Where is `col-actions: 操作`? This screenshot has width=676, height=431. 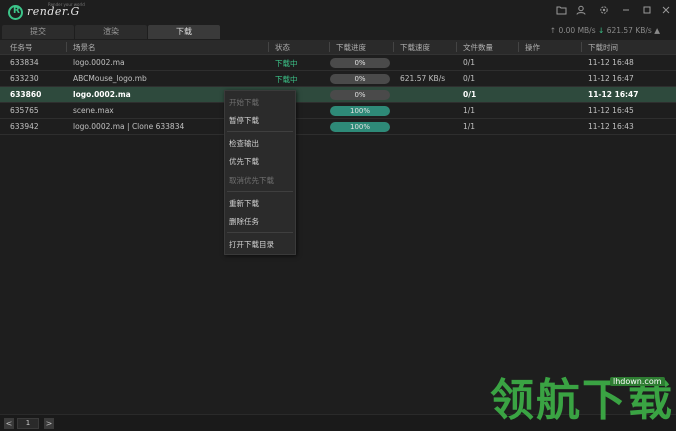 col-actions: 操作 is located at coordinates (532, 47).